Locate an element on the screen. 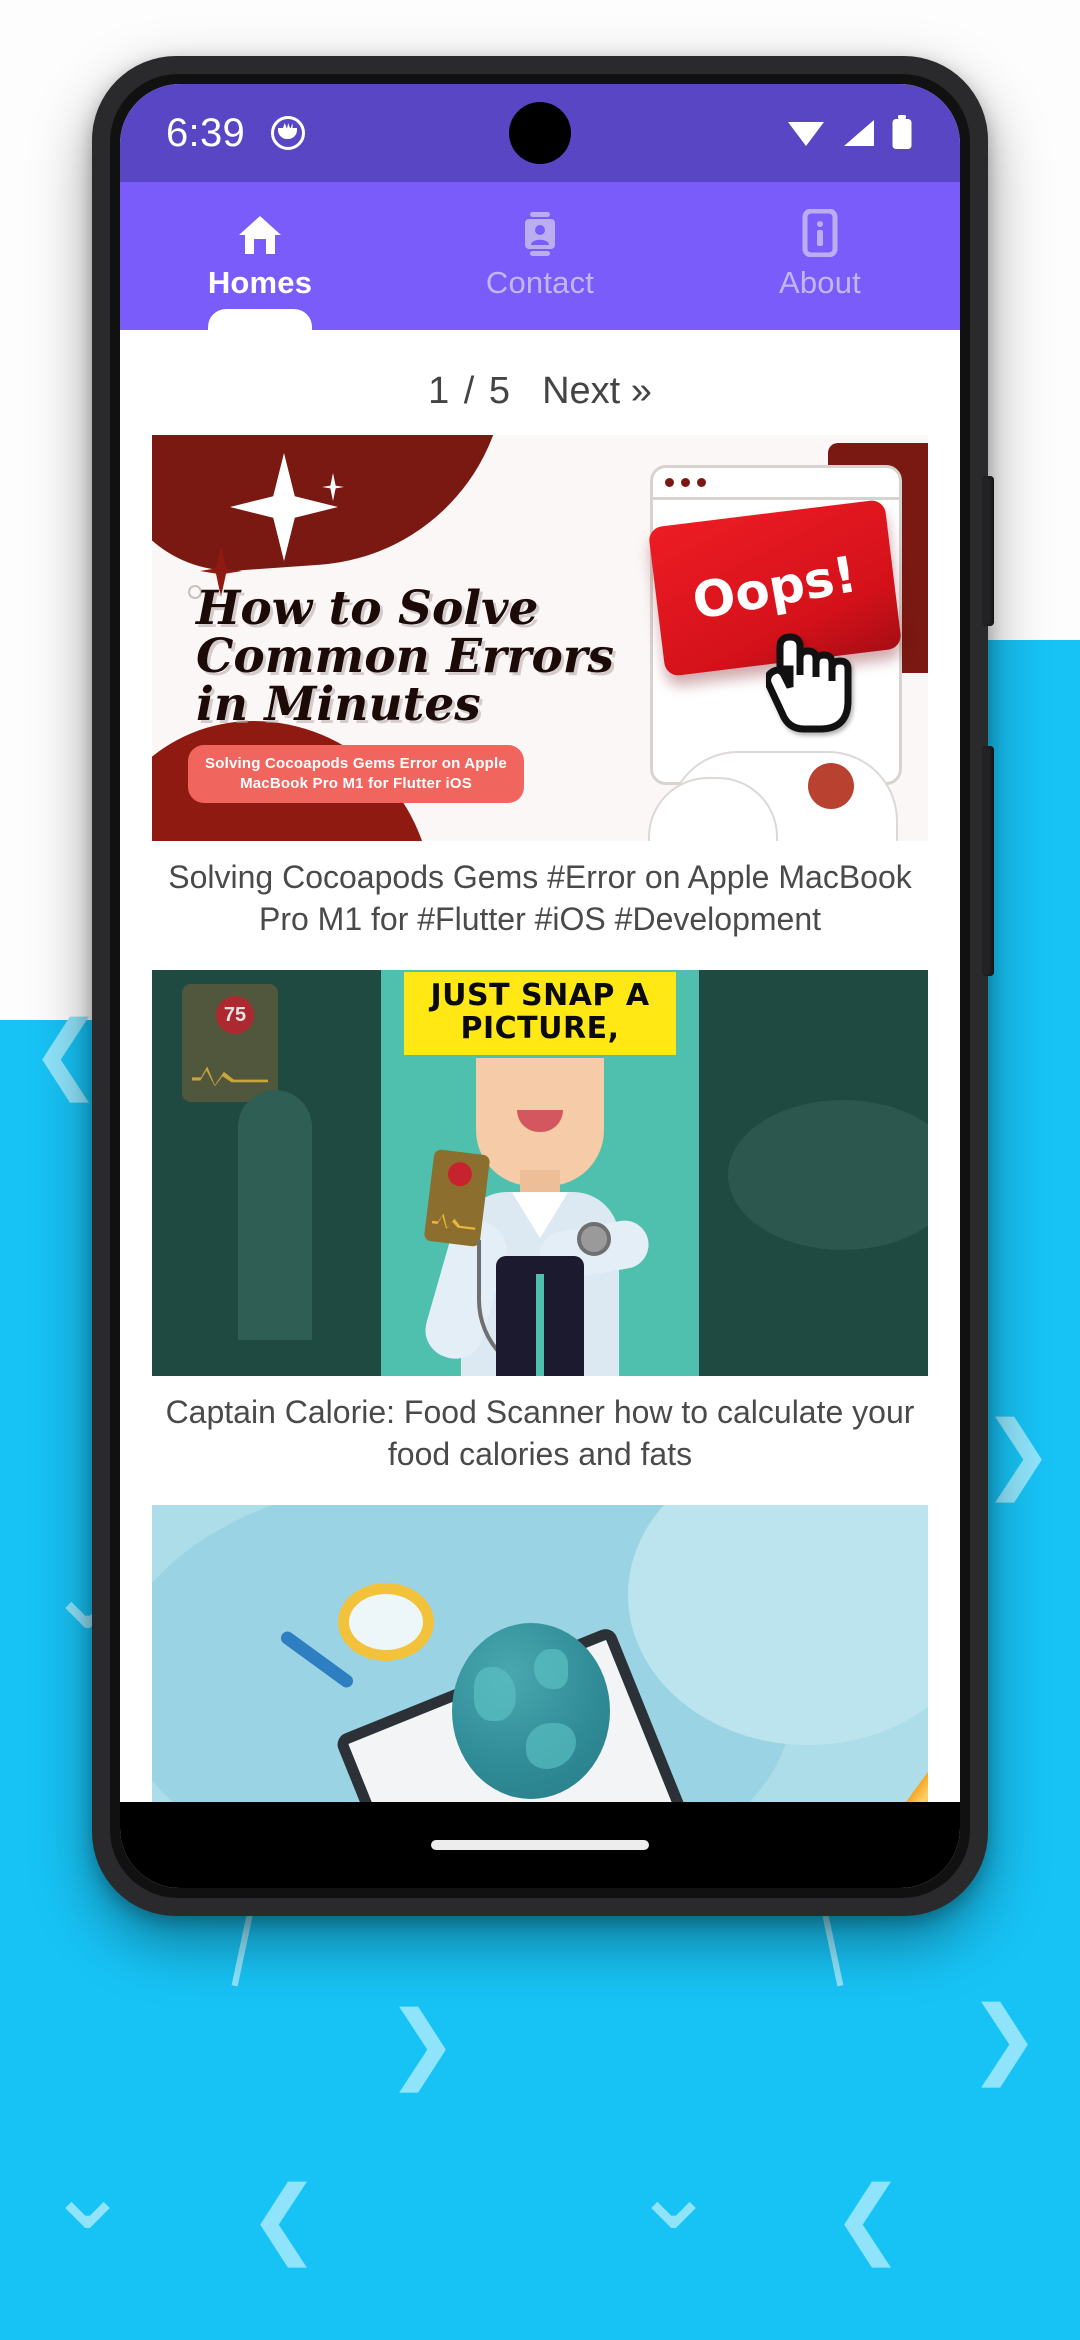  gesture-navigation-bar is located at coordinates (540, 1845).